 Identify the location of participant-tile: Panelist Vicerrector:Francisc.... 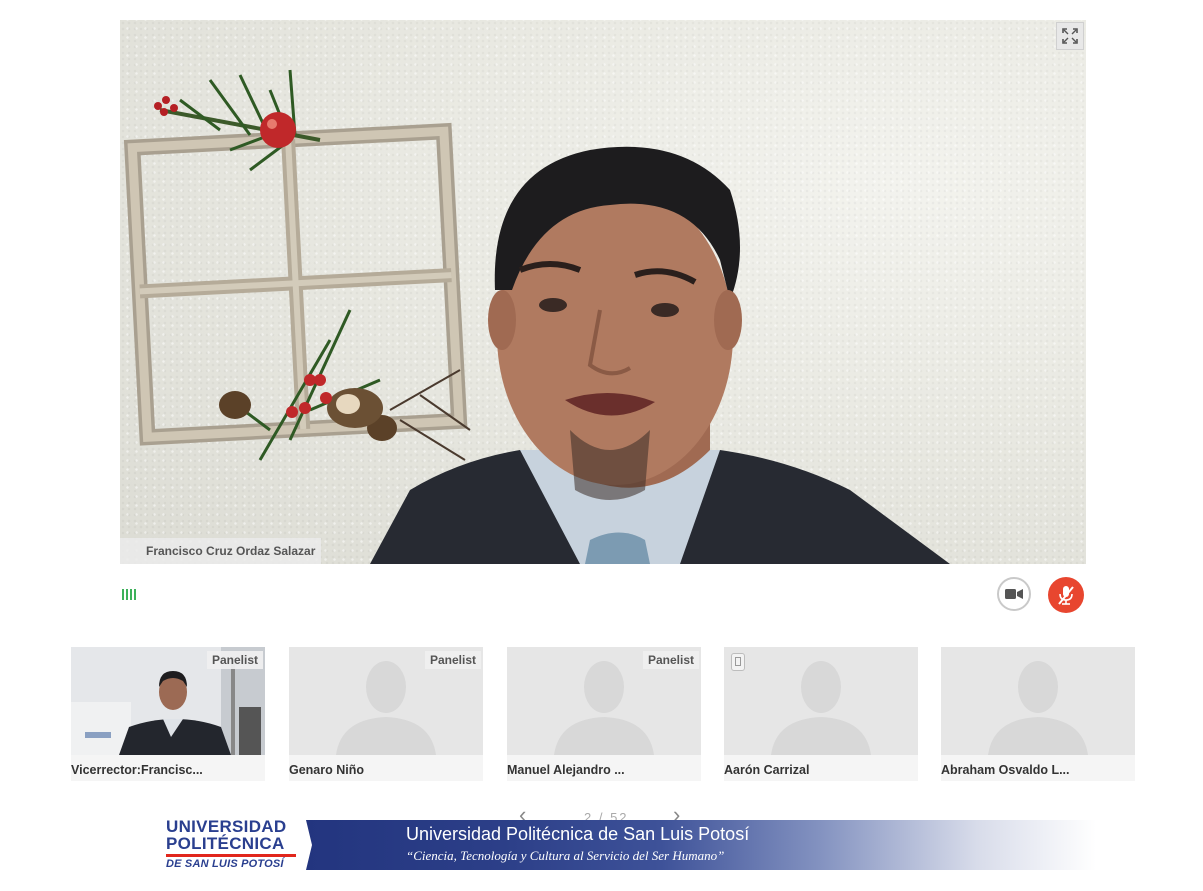
(168, 714).